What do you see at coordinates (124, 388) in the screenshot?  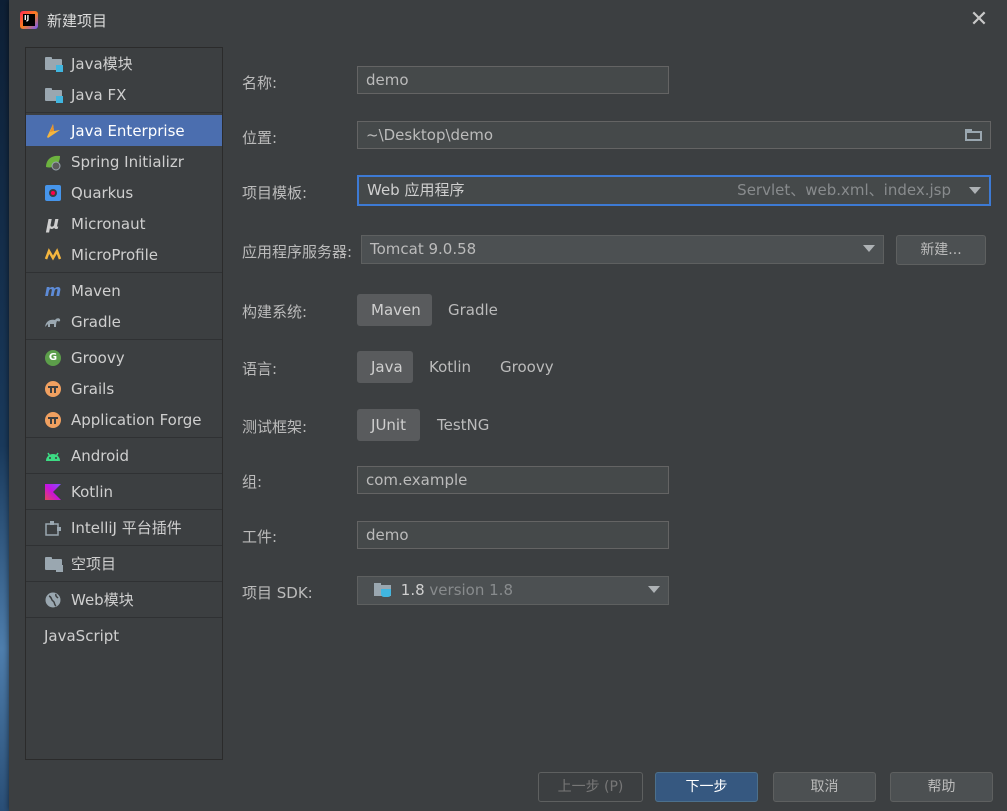 I see `sidebar-item-grails: Grails` at bounding box center [124, 388].